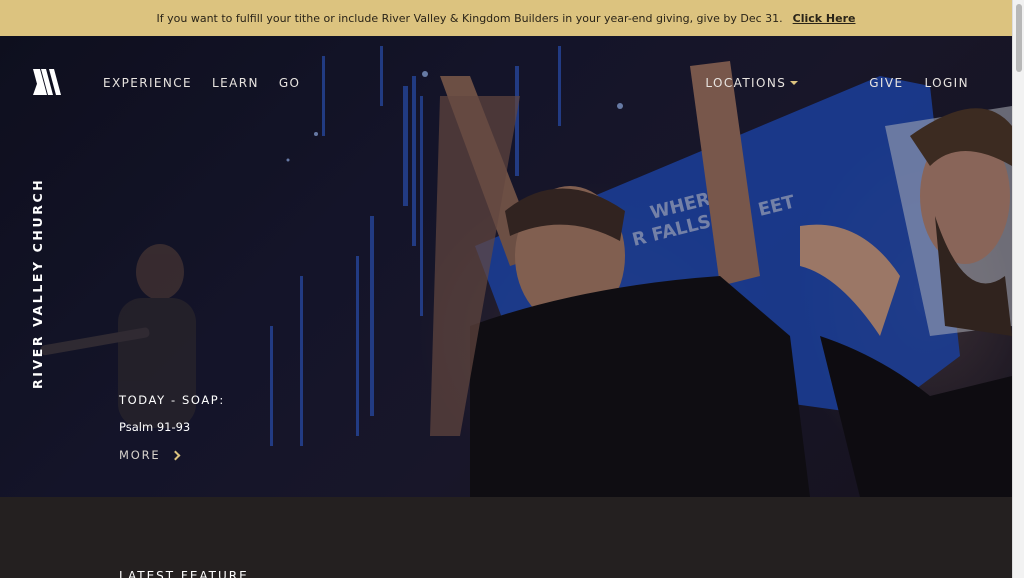  What do you see at coordinates (172, 400) in the screenshot?
I see `soap-label: TODAY - SOAP:` at bounding box center [172, 400].